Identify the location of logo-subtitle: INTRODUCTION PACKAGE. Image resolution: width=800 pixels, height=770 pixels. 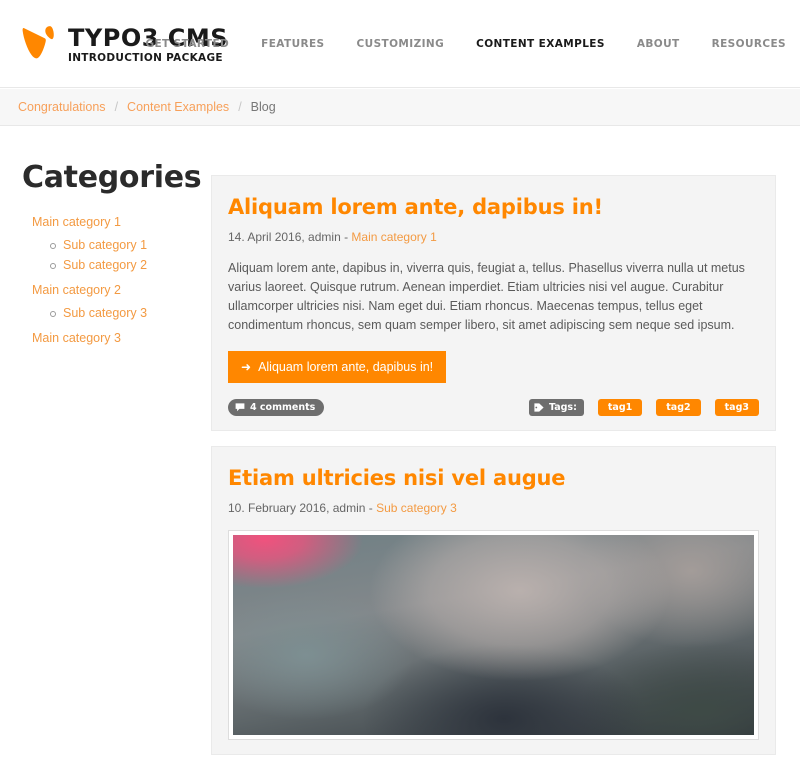
(145, 58).